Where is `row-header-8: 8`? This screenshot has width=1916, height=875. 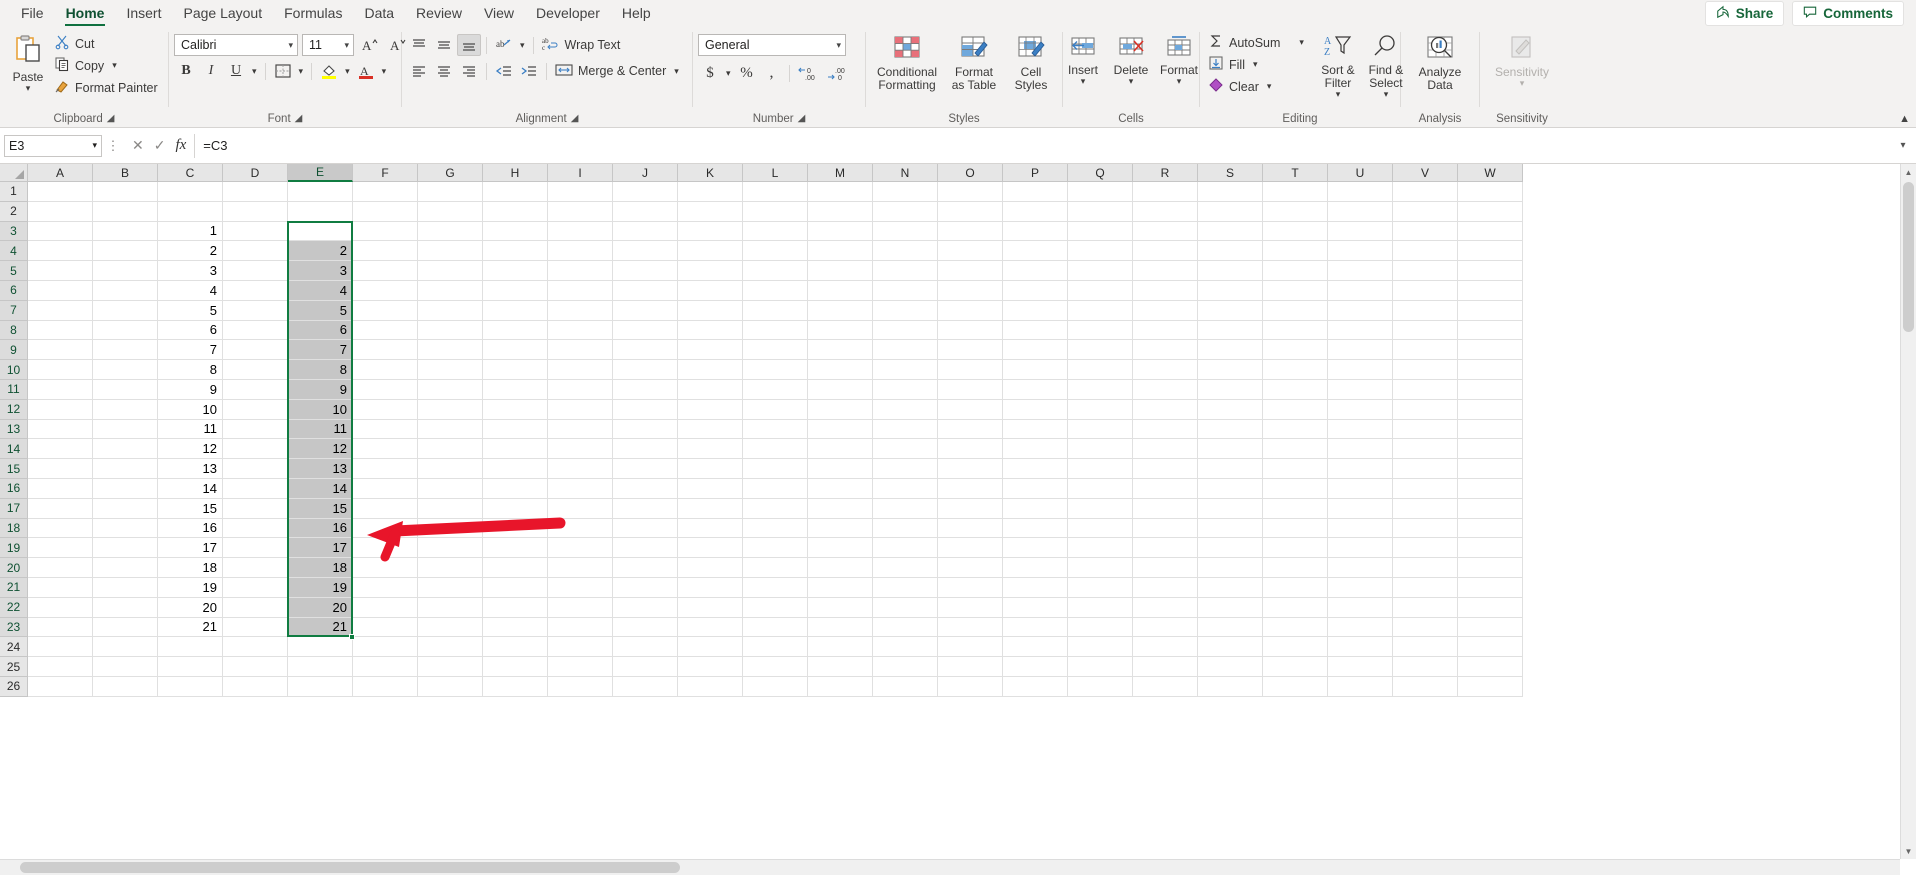 row-header-8: 8 is located at coordinates (14, 330).